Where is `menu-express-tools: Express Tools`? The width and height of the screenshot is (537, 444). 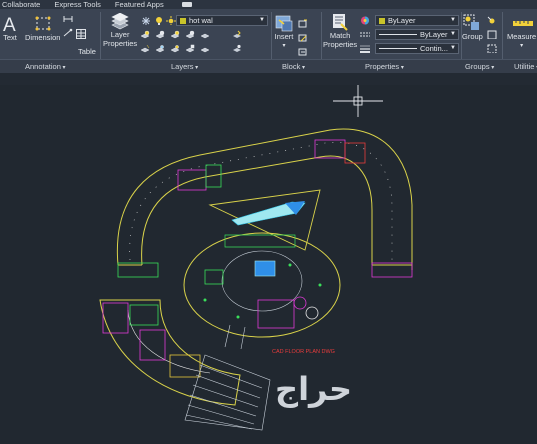 menu-express-tools: Express Tools is located at coordinates (77, 4).